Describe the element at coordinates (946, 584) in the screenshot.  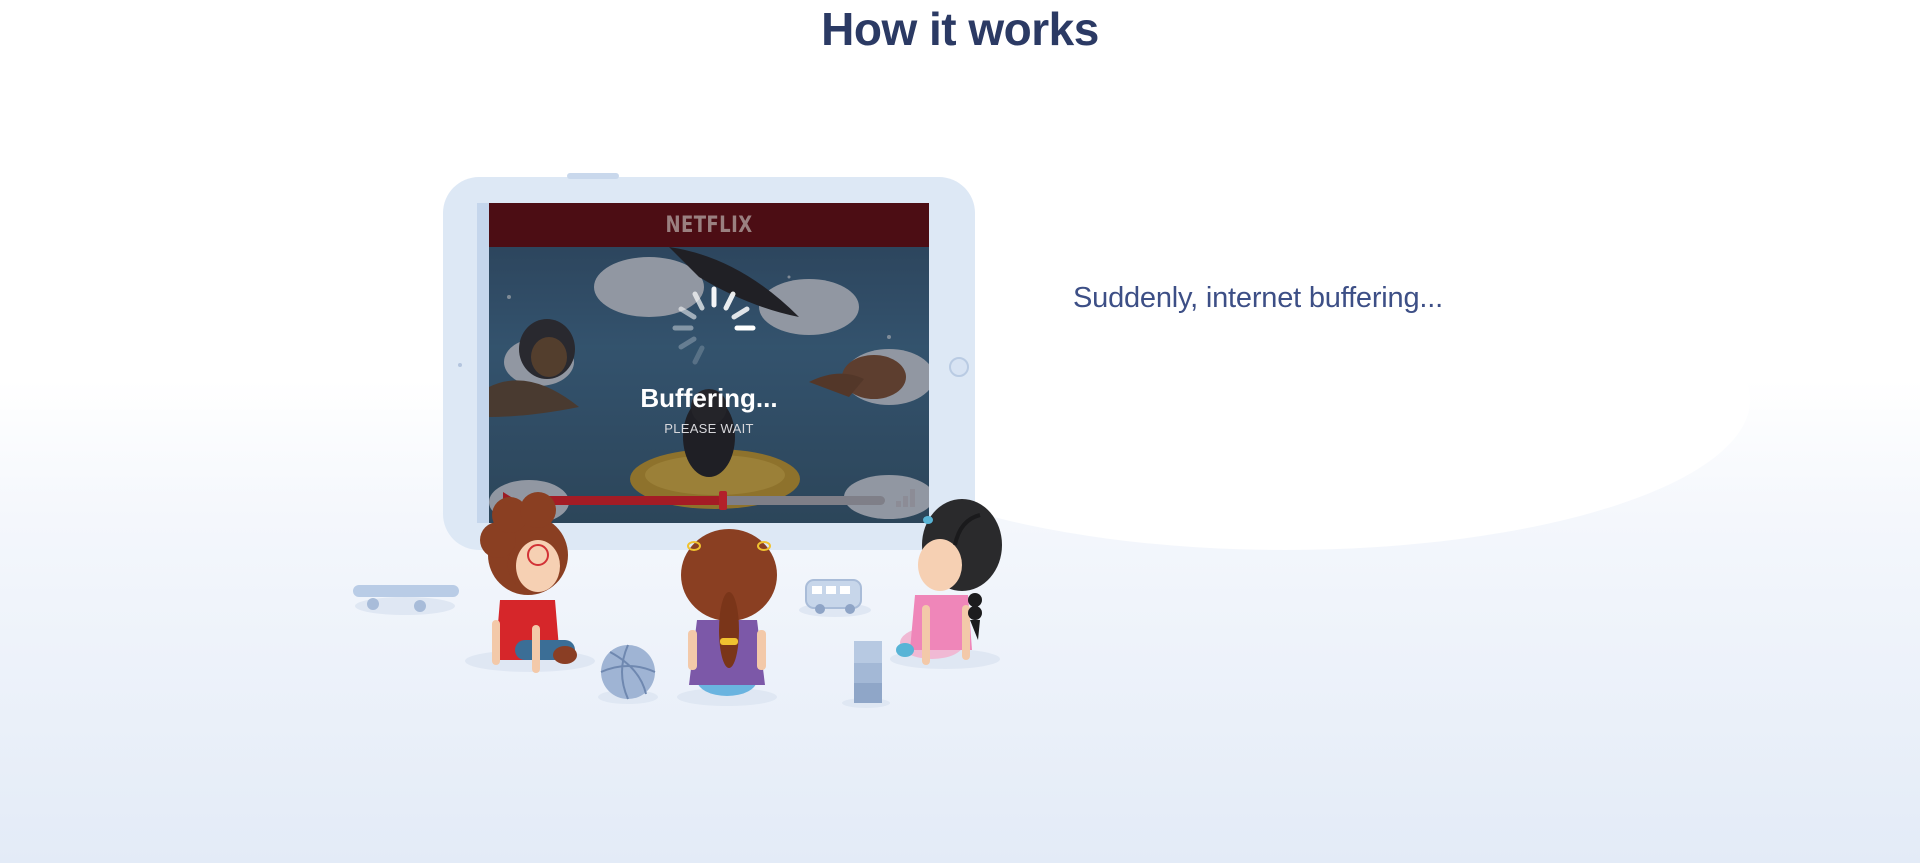
I see `girl-illustration-right` at that location.